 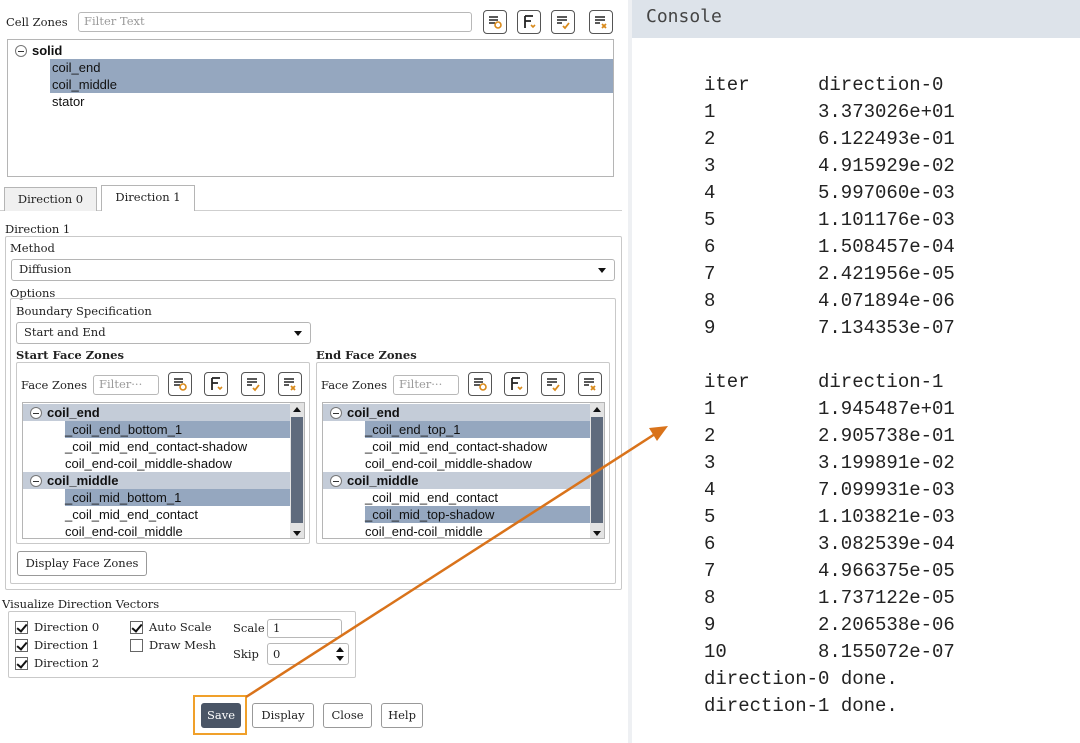 What do you see at coordinates (658, 433) in the screenshot?
I see `arrow-head-icon` at bounding box center [658, 433].